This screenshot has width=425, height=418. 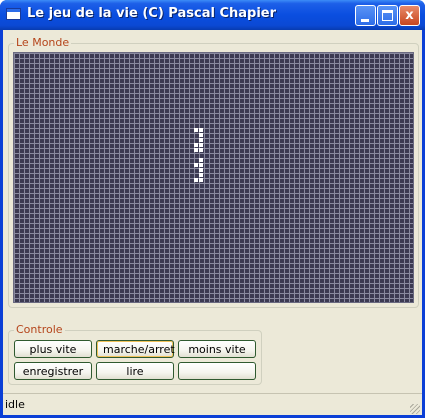 What do you see at coordinates (53, 349) in the screenshot?
I see `faster-button: plus vite` at bounding box center [53, 349].